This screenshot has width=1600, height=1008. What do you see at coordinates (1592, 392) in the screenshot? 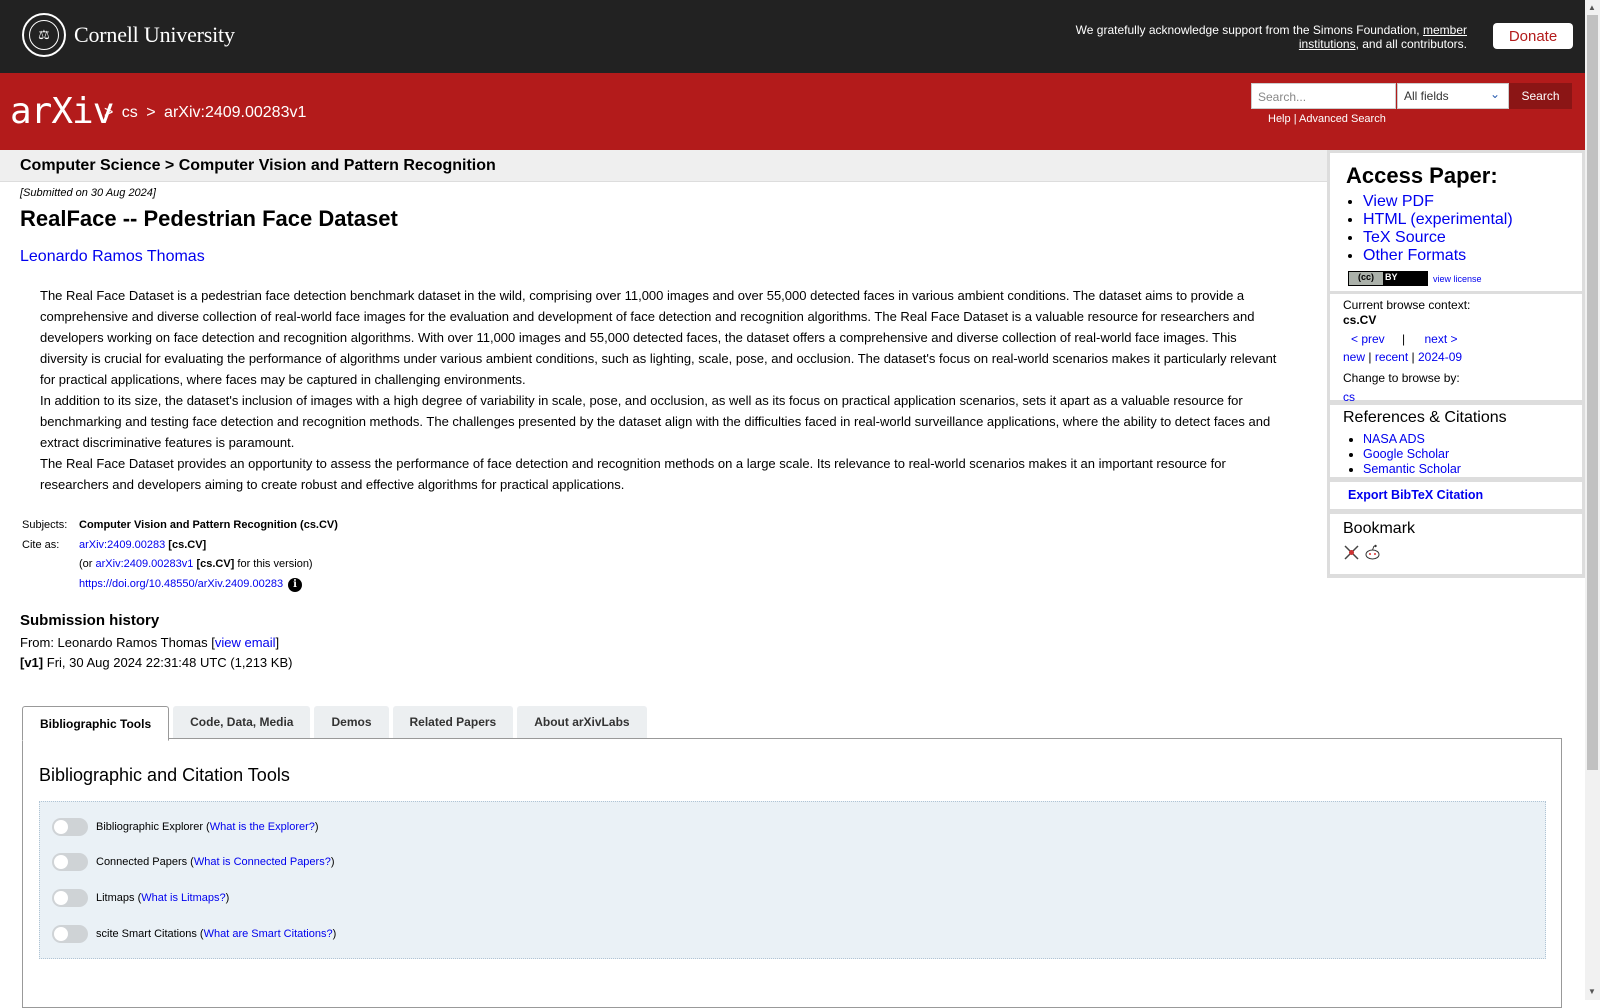
I see `scroll-thumb` at bounding box center [1592, 392].